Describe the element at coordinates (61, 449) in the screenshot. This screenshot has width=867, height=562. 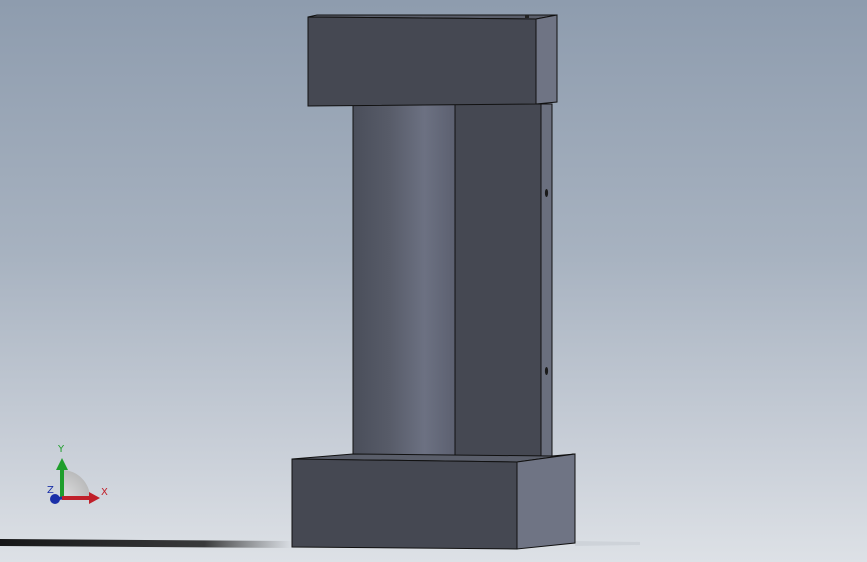
I see `y-axis-label: Y` at that location.